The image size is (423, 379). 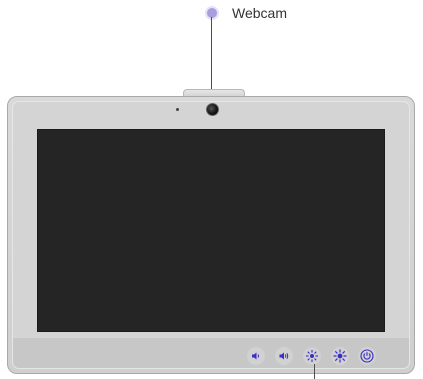 I want to click on callout-dot, so click(x=212, y=13).